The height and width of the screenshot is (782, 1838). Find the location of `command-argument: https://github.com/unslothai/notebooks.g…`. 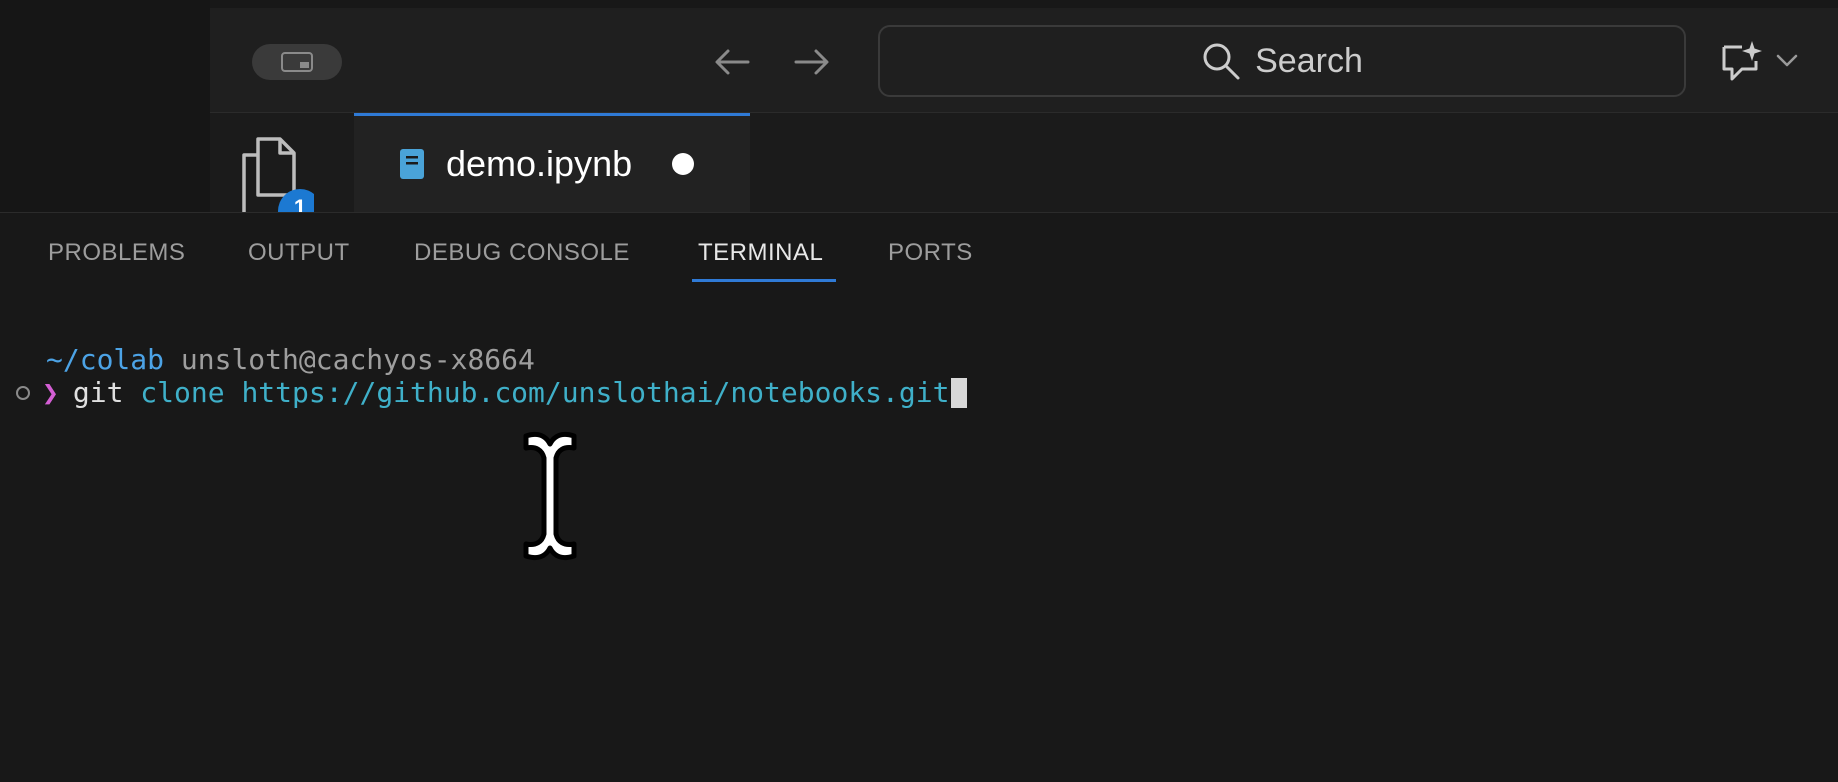

command-argument: https://github.com/unslothai/notebooks.g… is located at coordinates (595, 392).